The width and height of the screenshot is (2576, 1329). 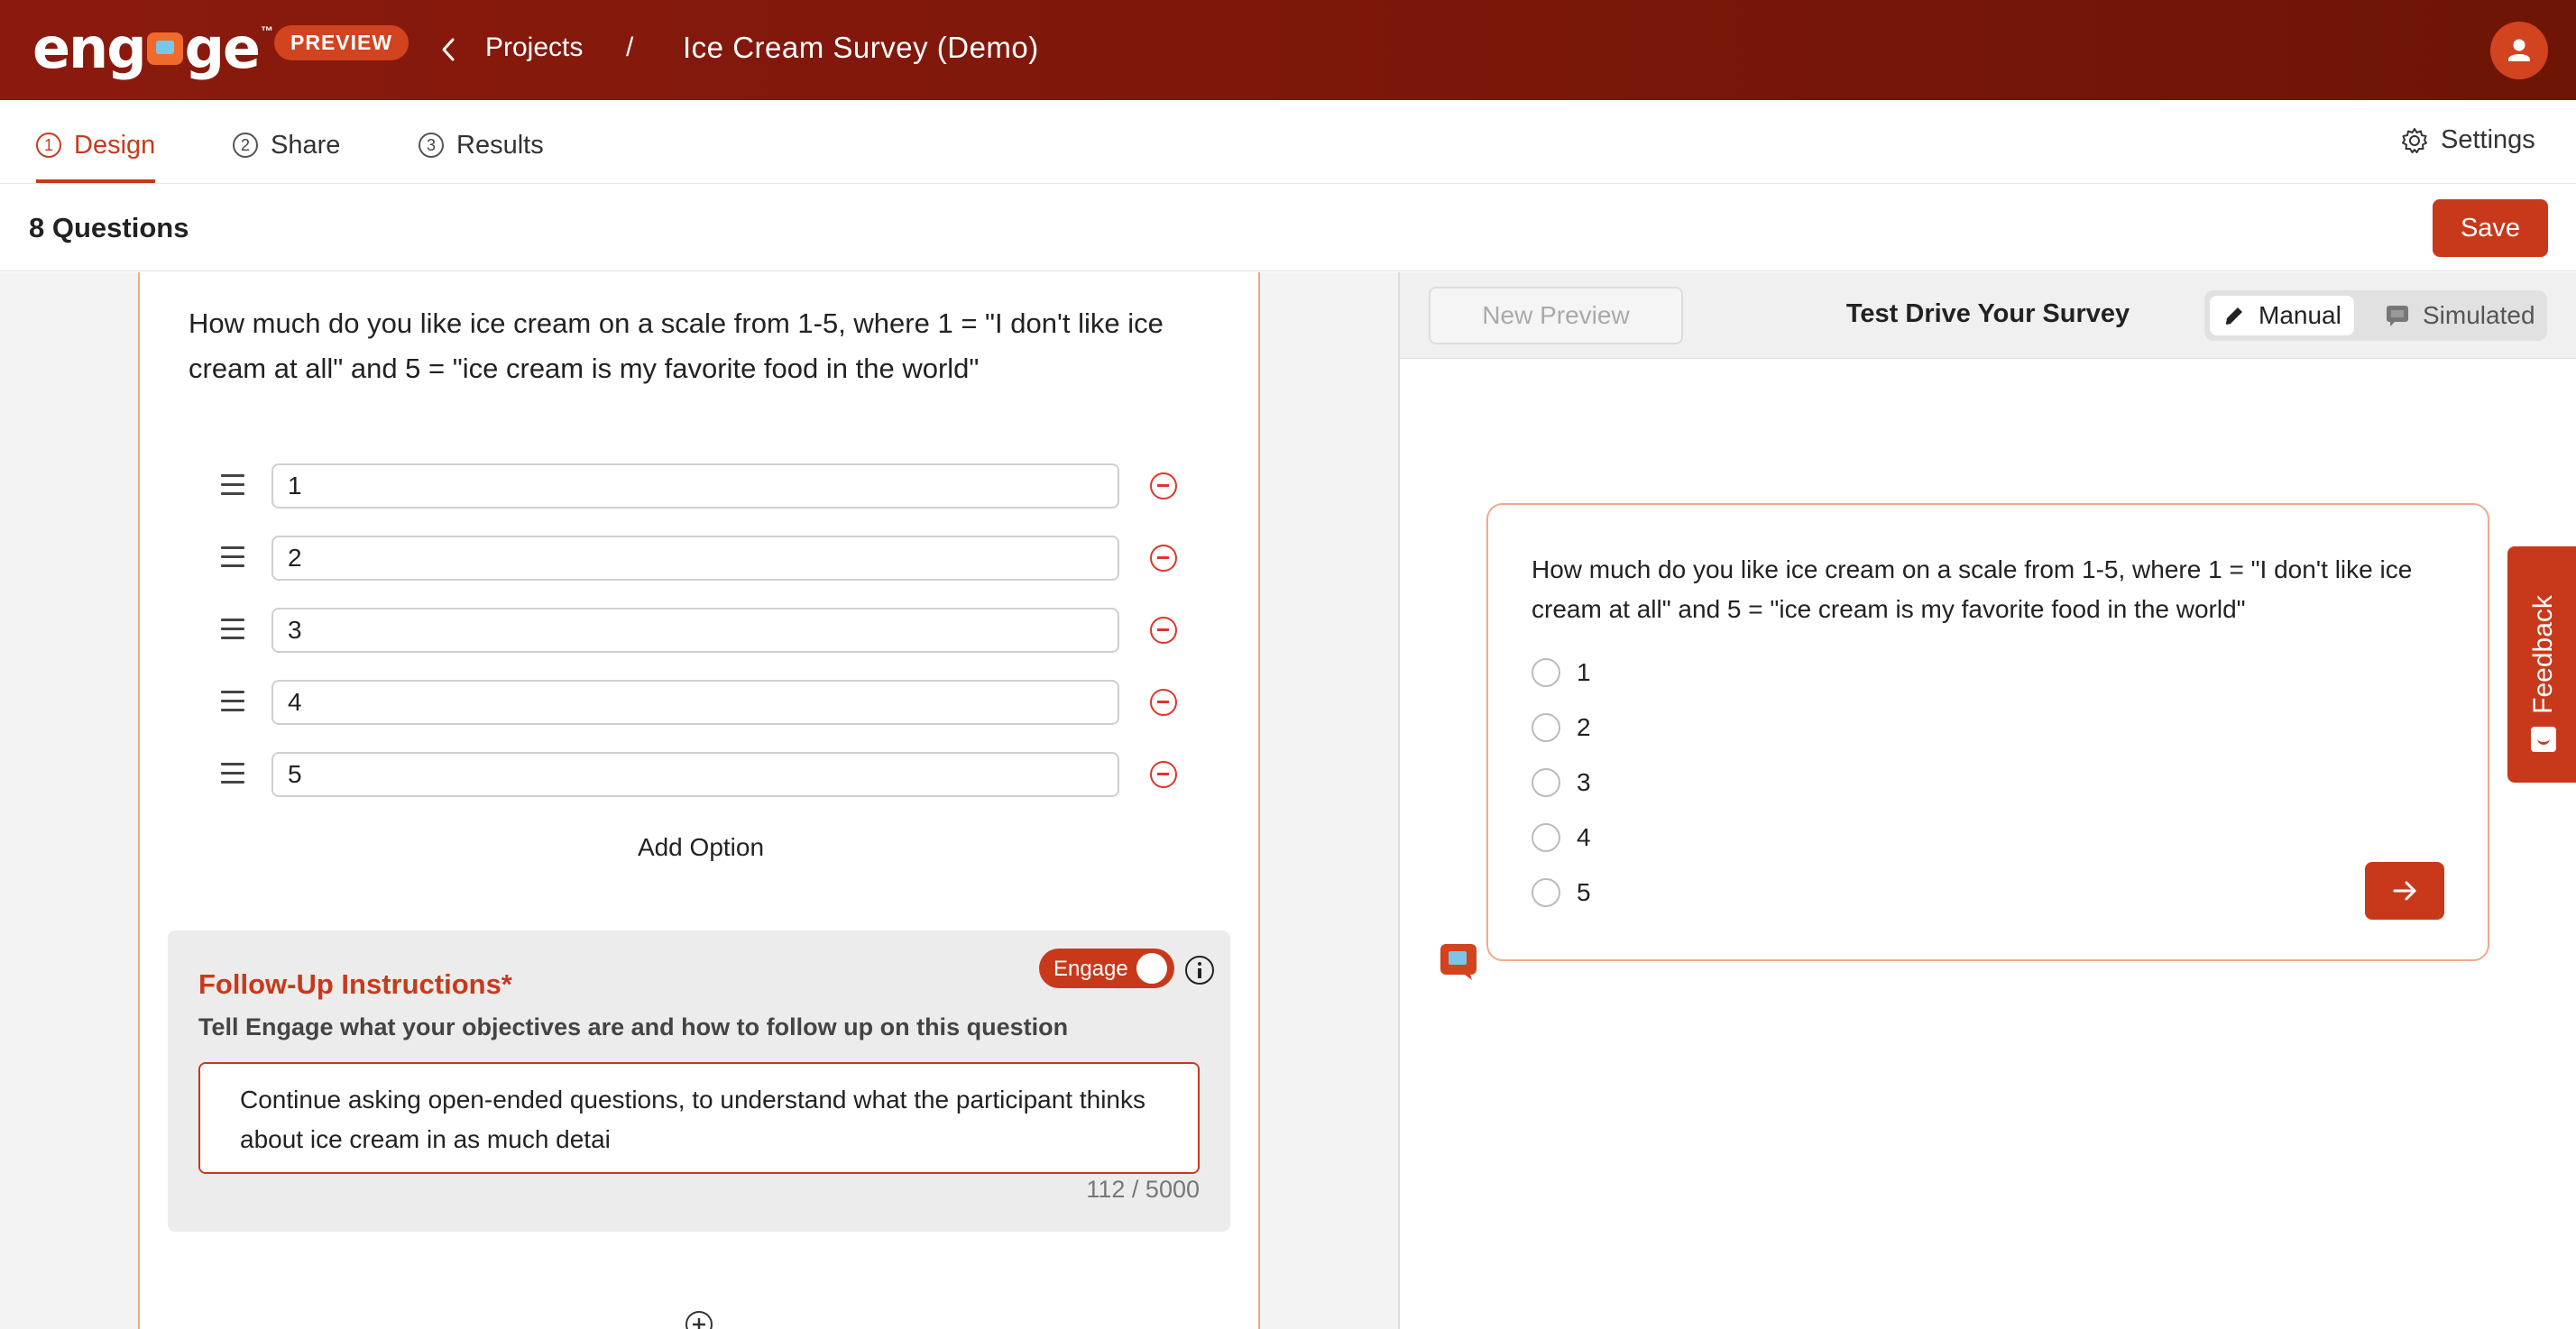 I want to click on preview-mode-switch: Manual Simulated, so click(x=2375, y=315).